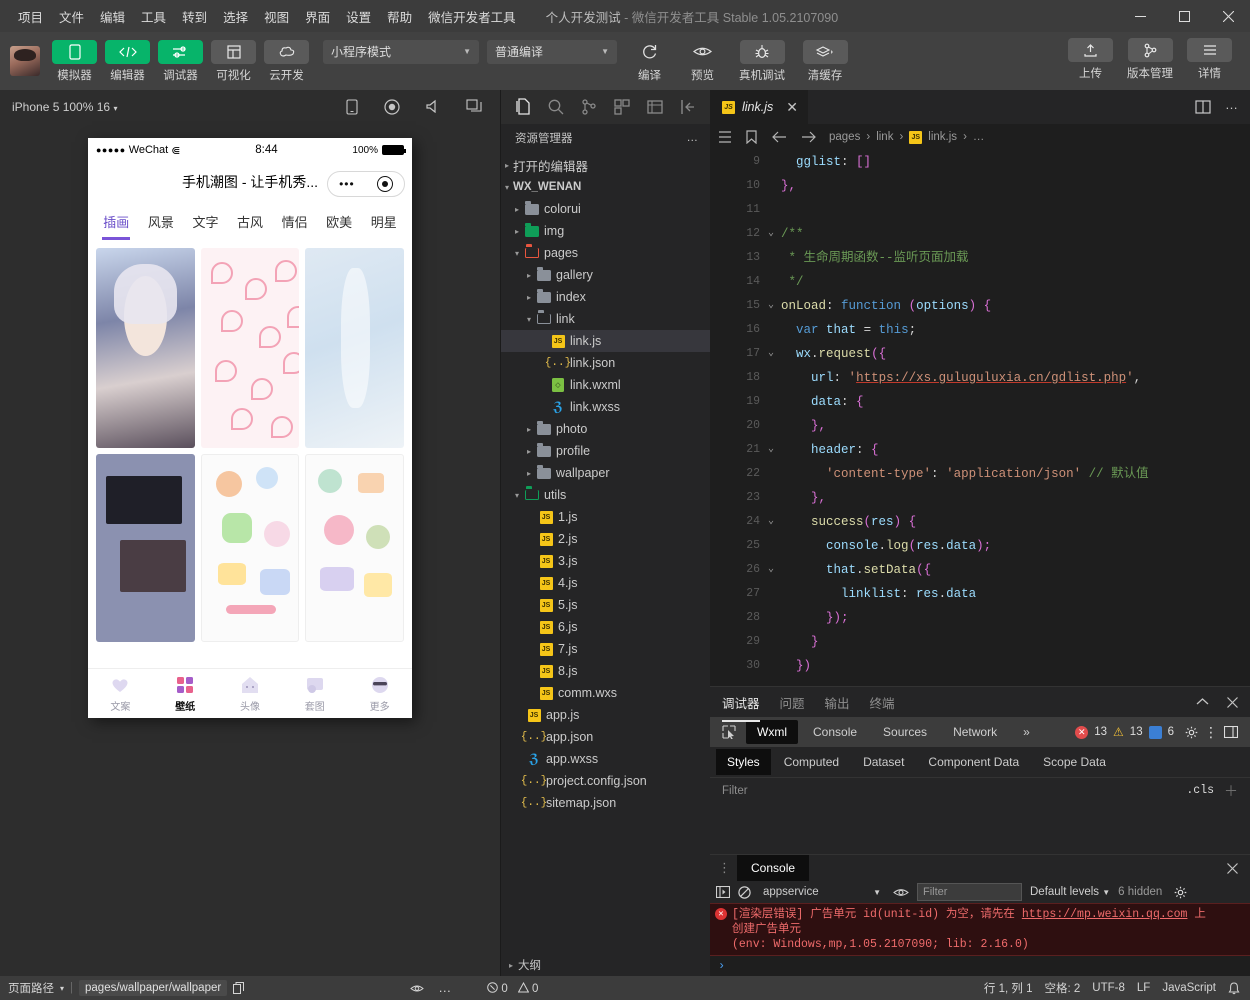 The width and height of the screenshot is (1250, 1000). What do you see at coordinates (126, 988) in the screenshot?
I see `page-path-section: 页面路径 ▾ | pages/wallpaper/wallpaper` at bounding box center [126, 988].